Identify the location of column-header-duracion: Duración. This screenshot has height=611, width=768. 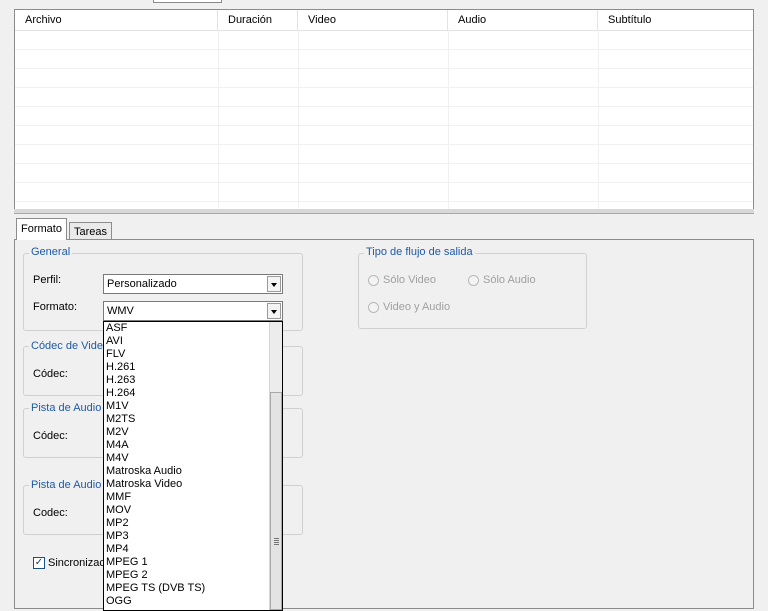
(258, 20).